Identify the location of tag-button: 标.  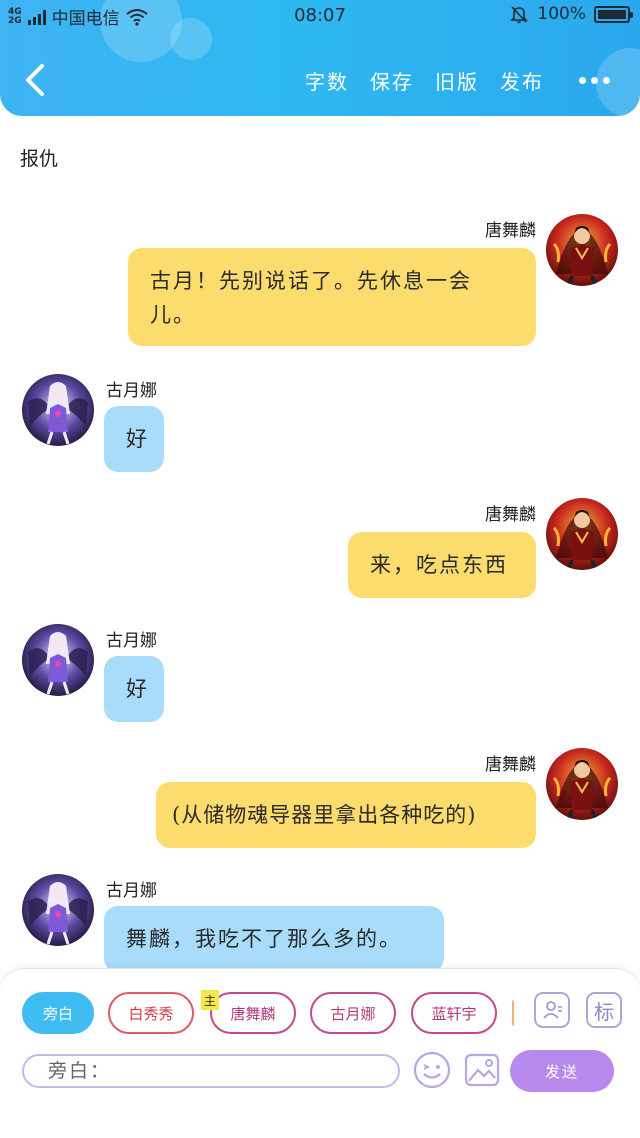
(604, 1010).